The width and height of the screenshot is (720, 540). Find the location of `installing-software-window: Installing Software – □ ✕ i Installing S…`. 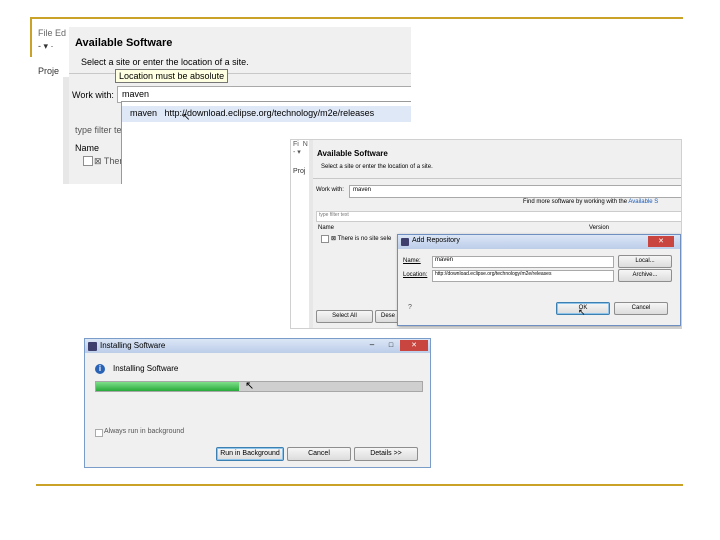

installing-software-window: Installing Software – □ ✕ i Installing S… is located at coordinates (257, 403).